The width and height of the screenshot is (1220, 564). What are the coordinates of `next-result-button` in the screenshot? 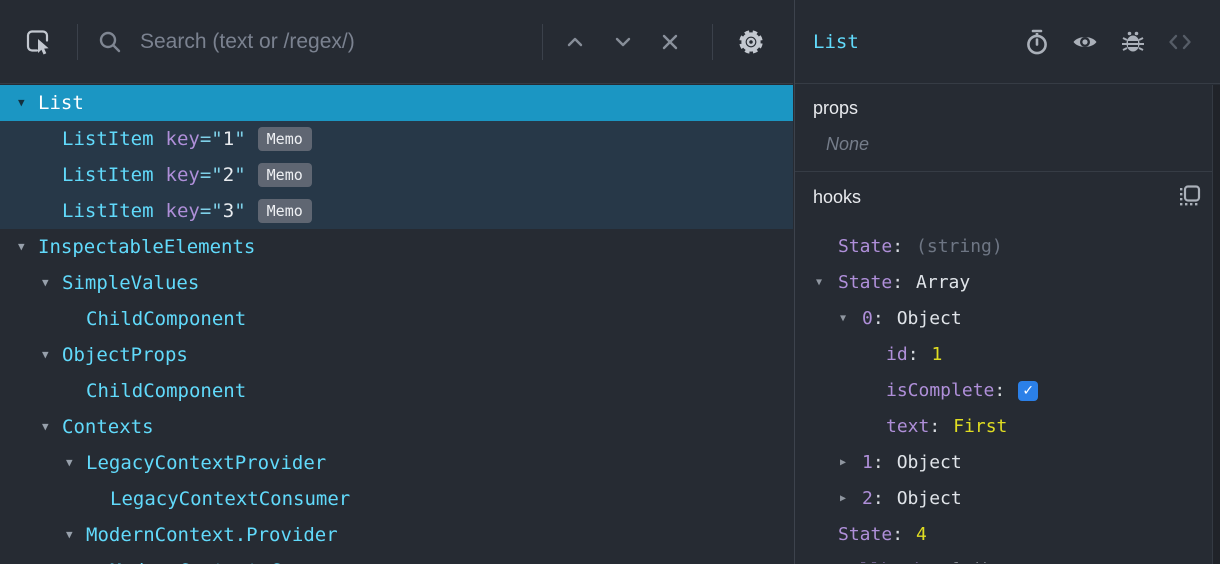 It's located at (623, 42).